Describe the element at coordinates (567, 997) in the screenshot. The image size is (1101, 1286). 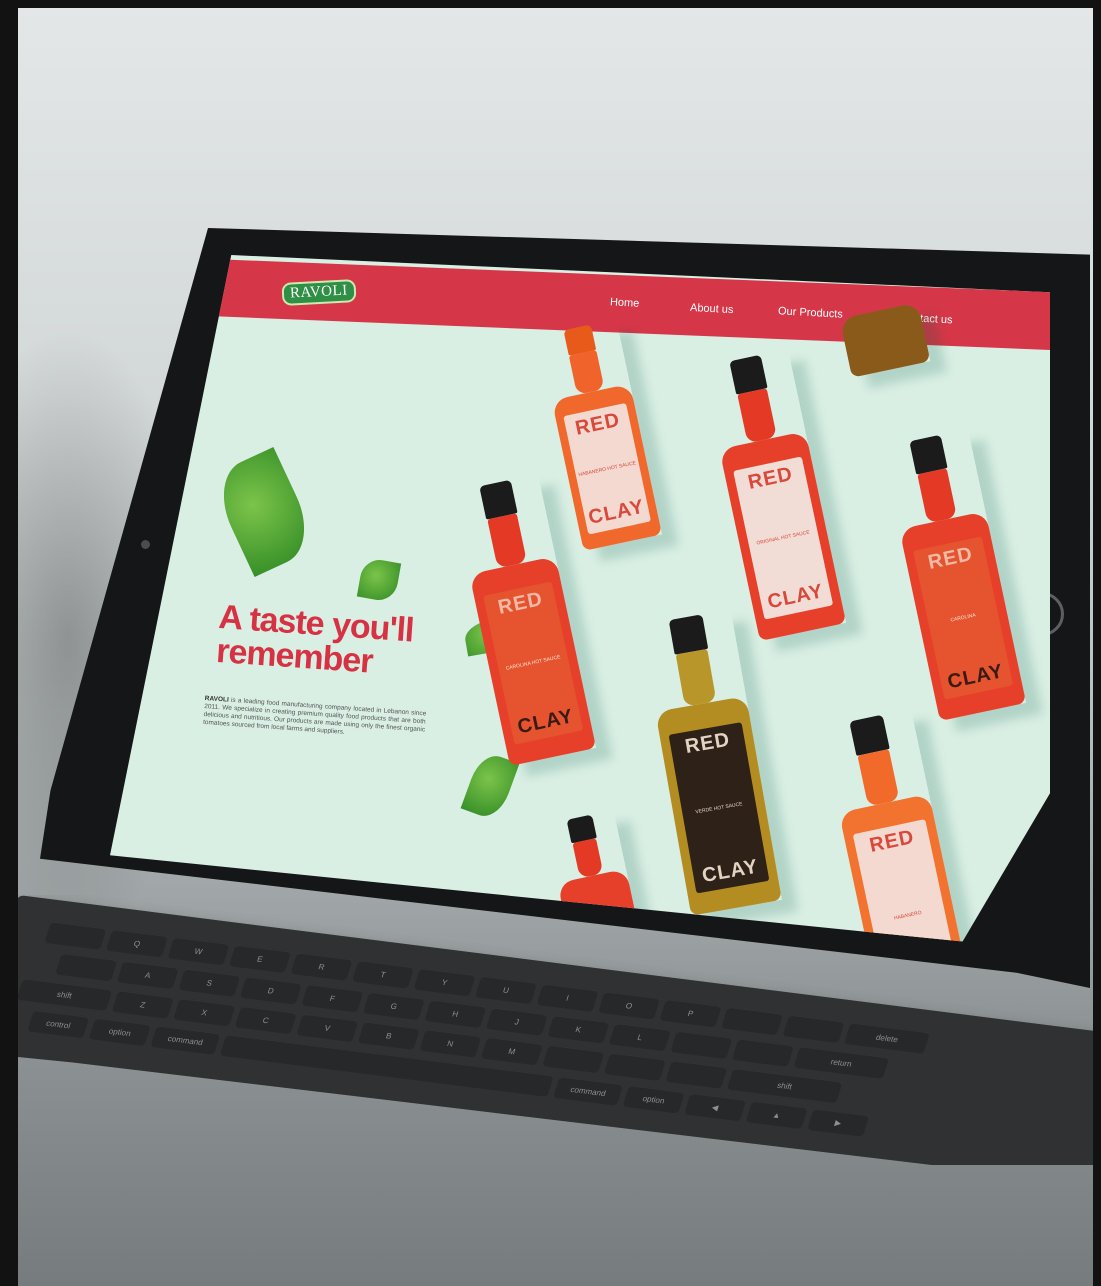
I see `key: I` at that location.